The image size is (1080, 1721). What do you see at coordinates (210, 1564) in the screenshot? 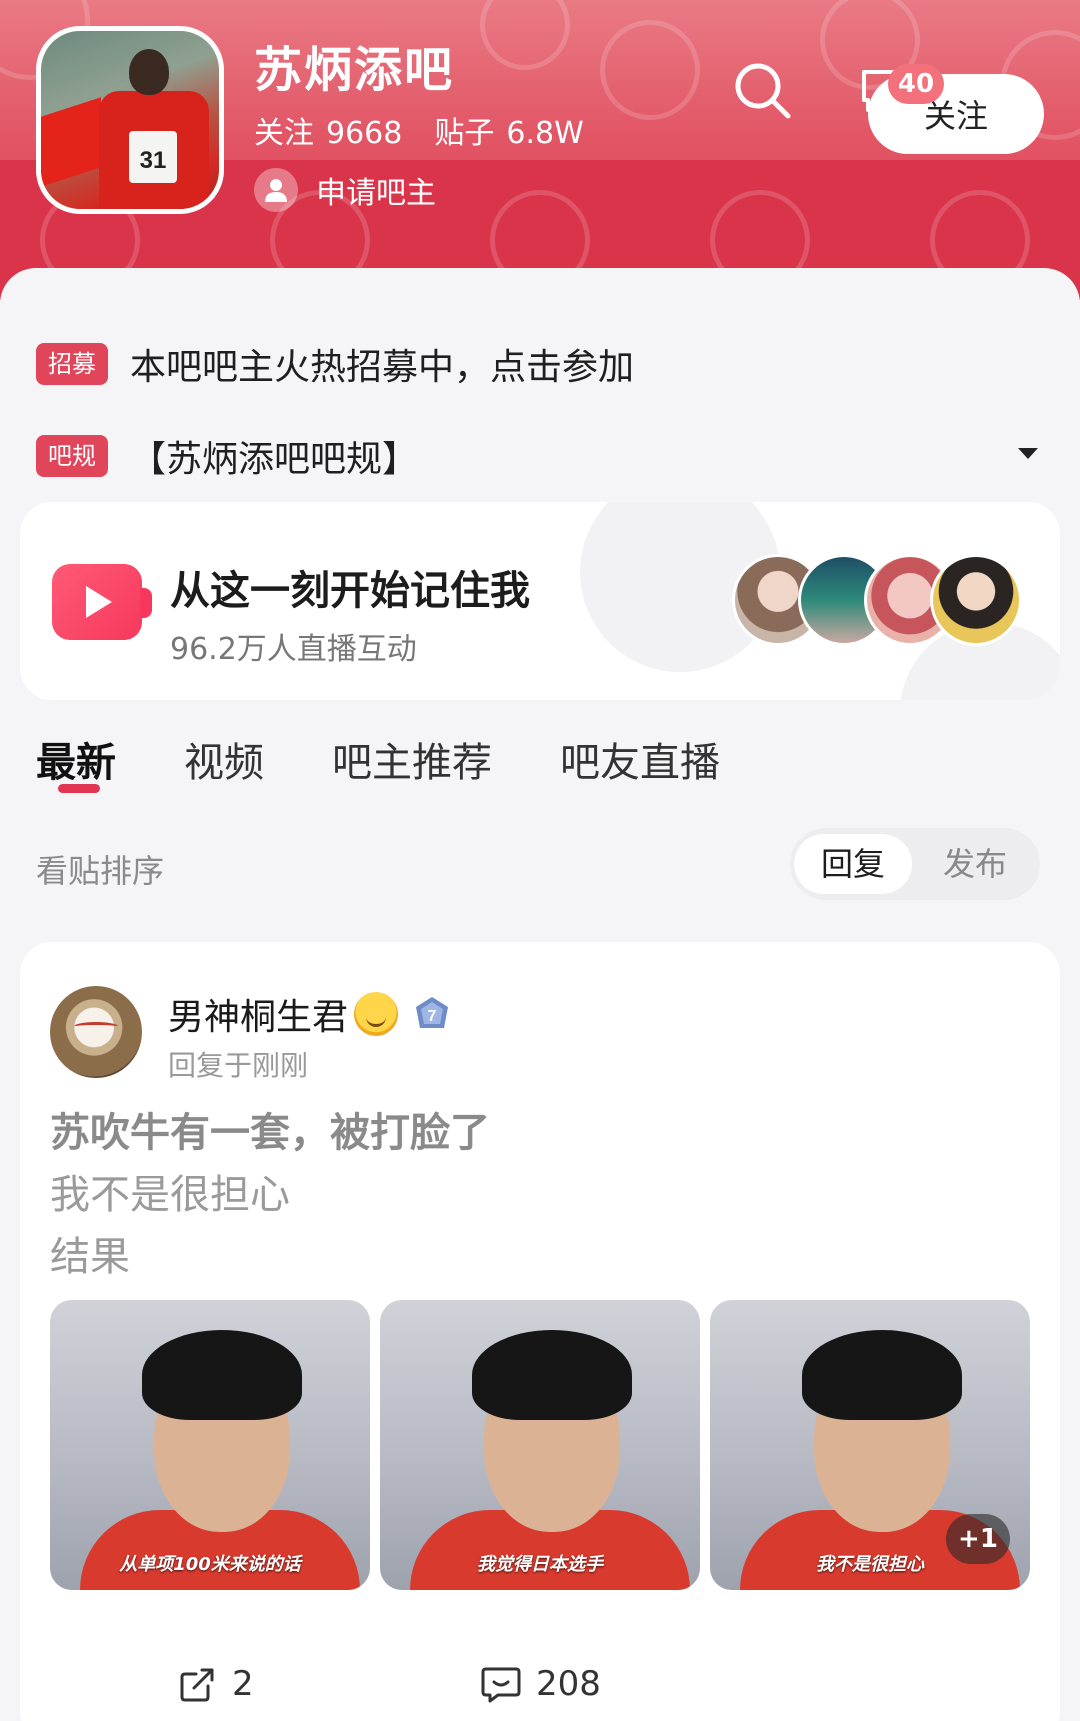
I see `image-caption: 从单项100米来说的话` at bounding box center [210, 1564].